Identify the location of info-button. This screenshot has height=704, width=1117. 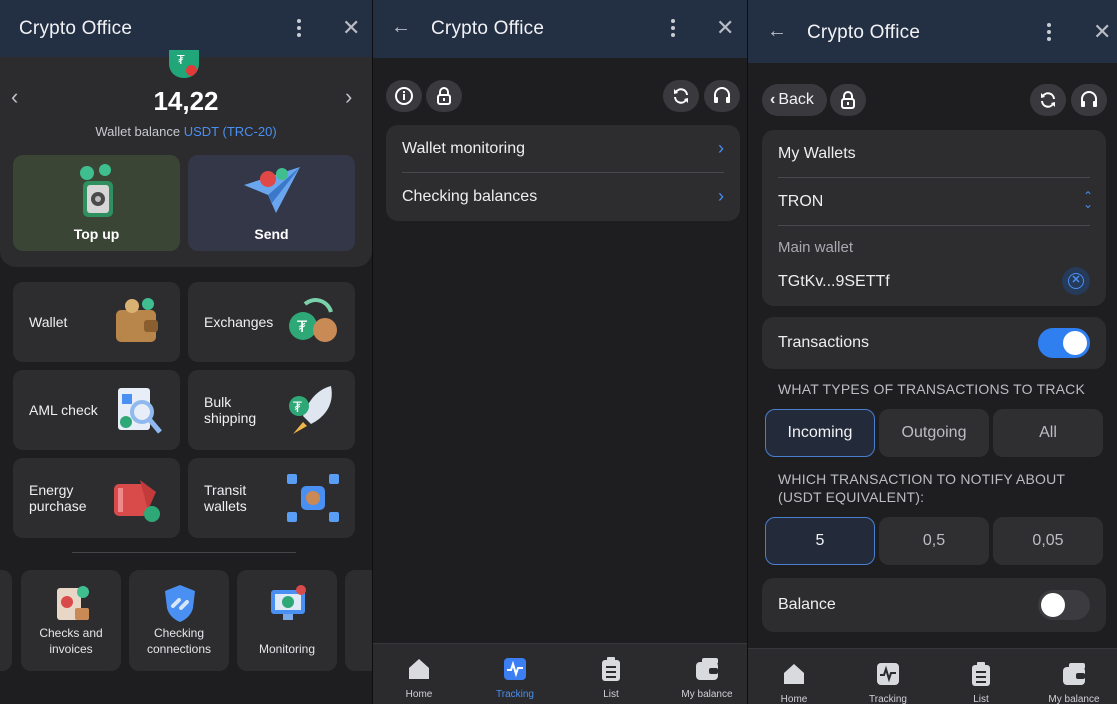
(404, 96).